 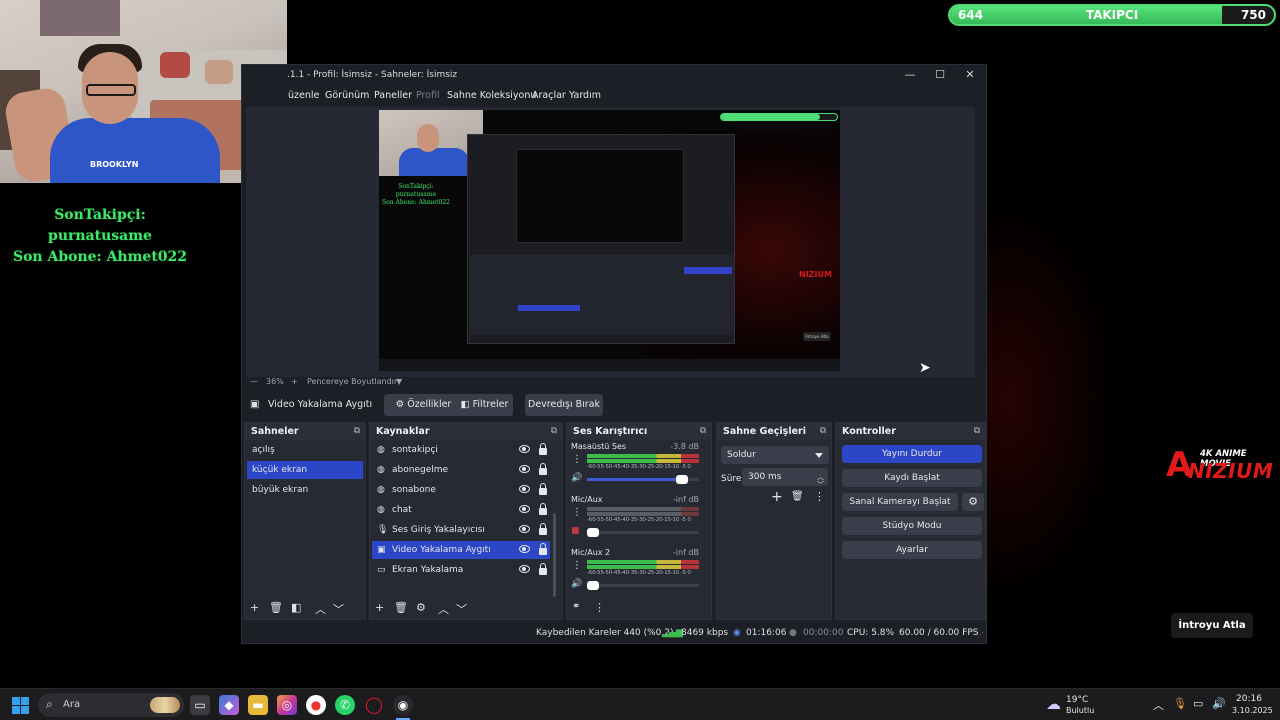 I want to click on clock-date: 3.10.2025, so click(x=1252, y=710).